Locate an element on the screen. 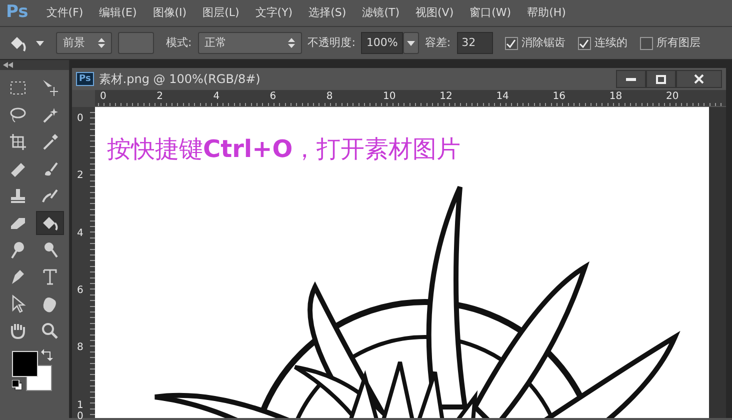  default-colors-icon is located at coordinates (17, 385).